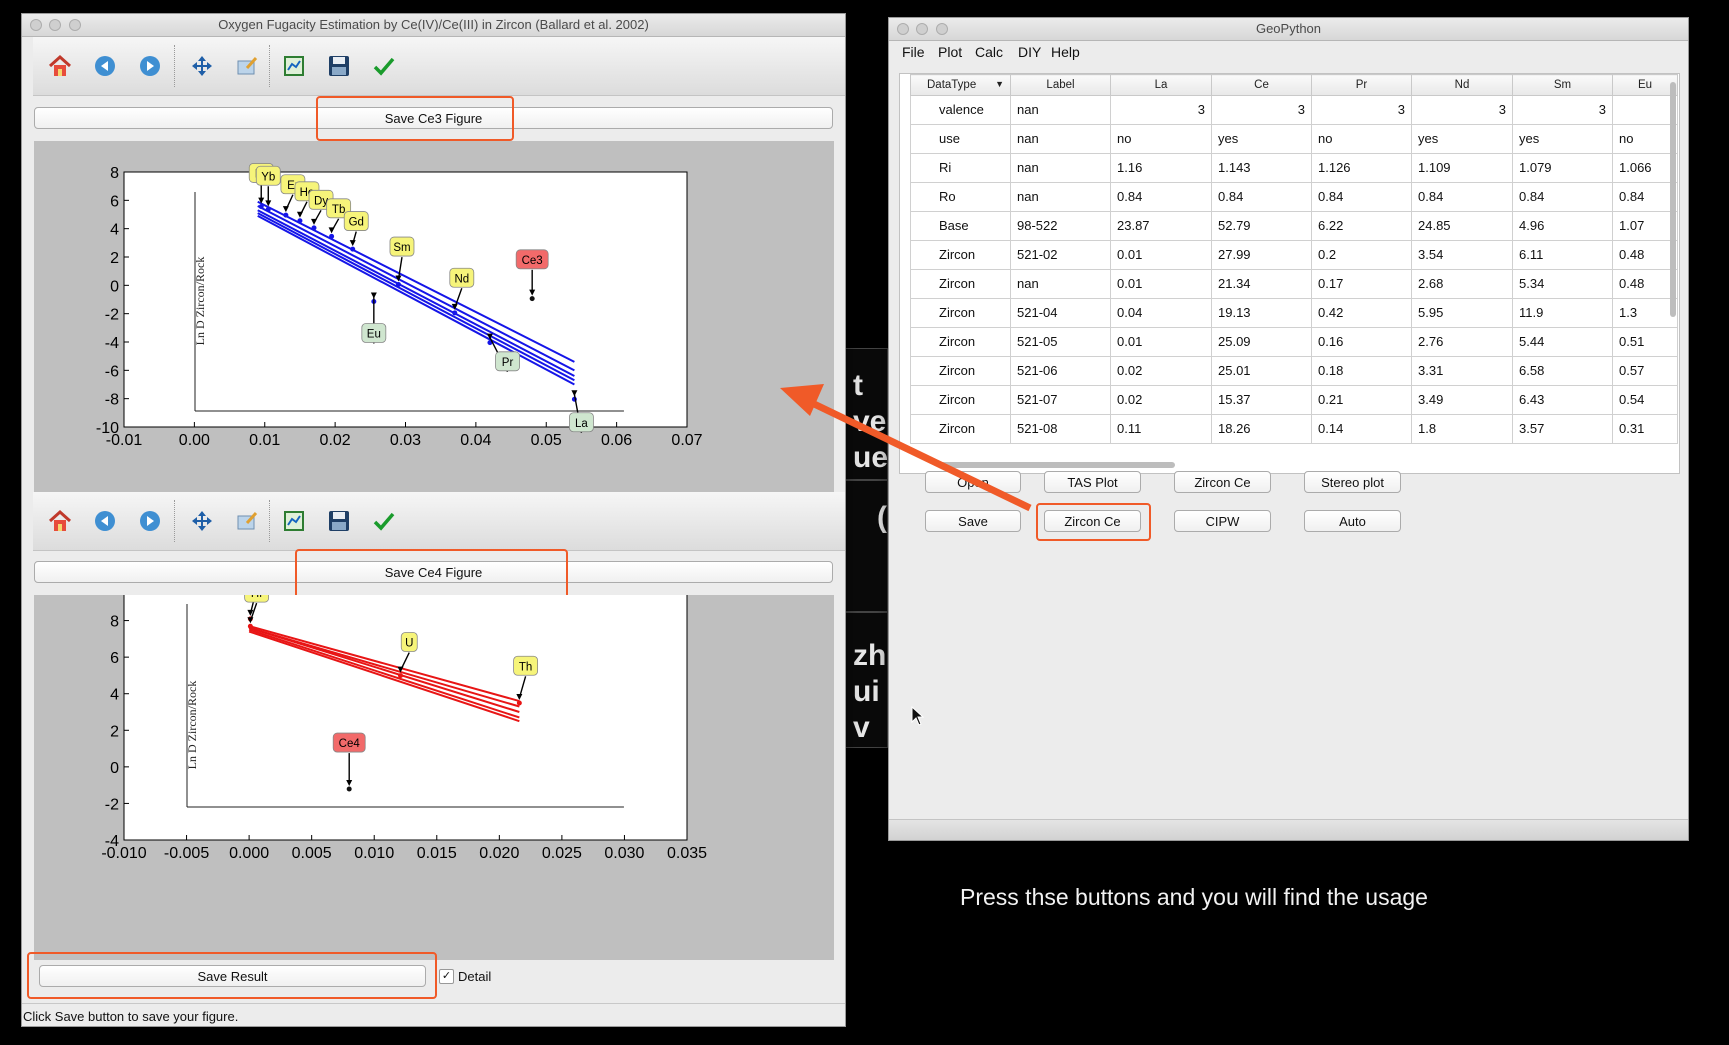 The height and width of the screenshot is (1045, 1729). Describe the element at coordinates (906, 448) in the screenshot. I see `annotation-arrow` at that location.